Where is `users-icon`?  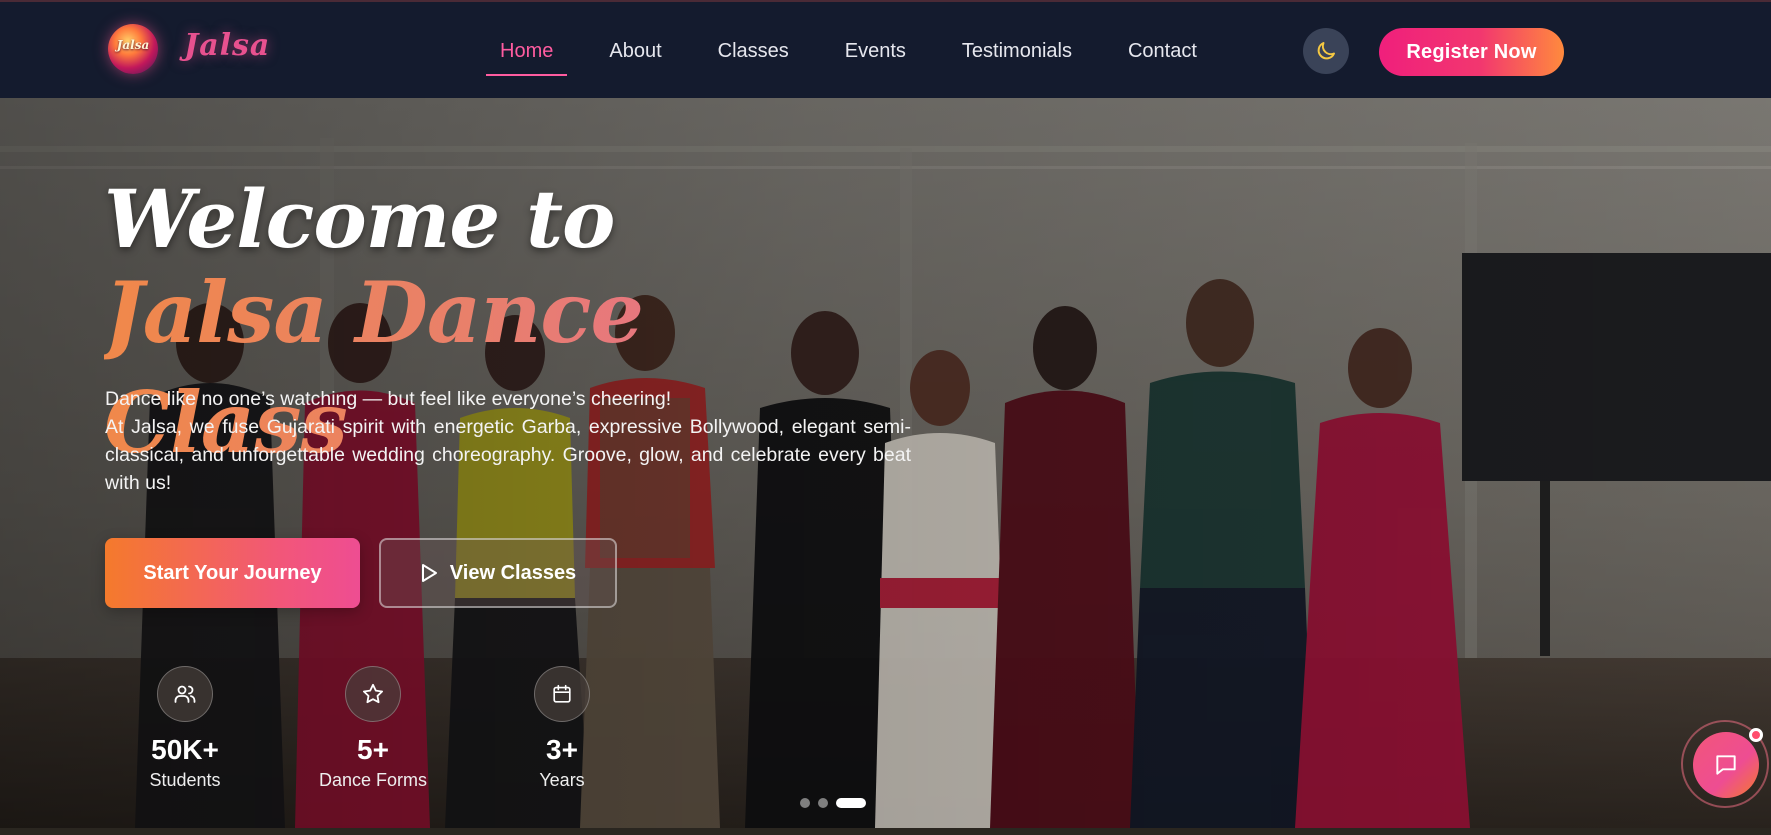
users-icon is located at coordinates (185, 694).